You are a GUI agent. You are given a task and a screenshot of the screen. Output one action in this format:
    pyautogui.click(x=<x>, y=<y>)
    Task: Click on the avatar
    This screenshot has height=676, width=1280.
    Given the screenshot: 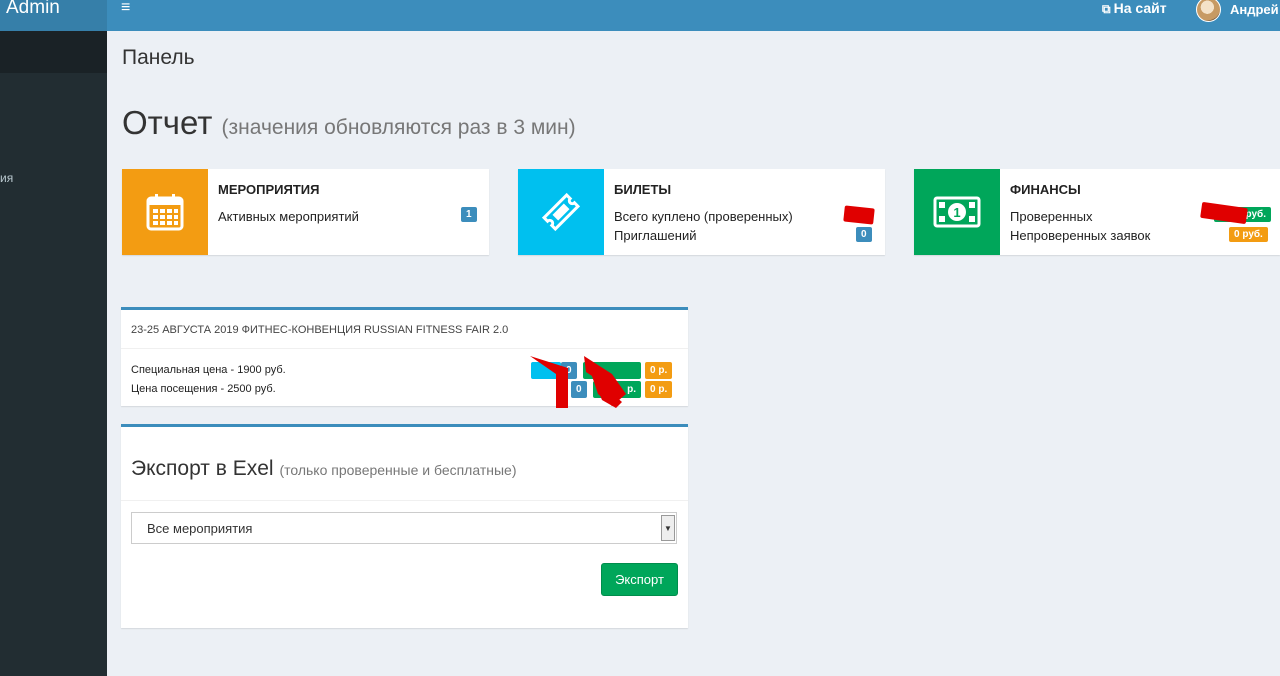 What is the action you would take?
    pyautogui.click(x=1208, y=11)
    